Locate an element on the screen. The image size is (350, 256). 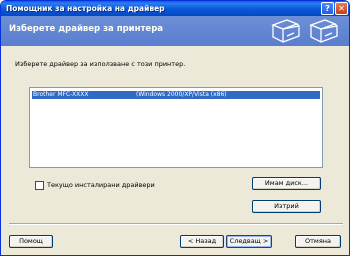
driver-os: (Windows 2000/XP/Vista (x86) is located at coordinates (181, 94).